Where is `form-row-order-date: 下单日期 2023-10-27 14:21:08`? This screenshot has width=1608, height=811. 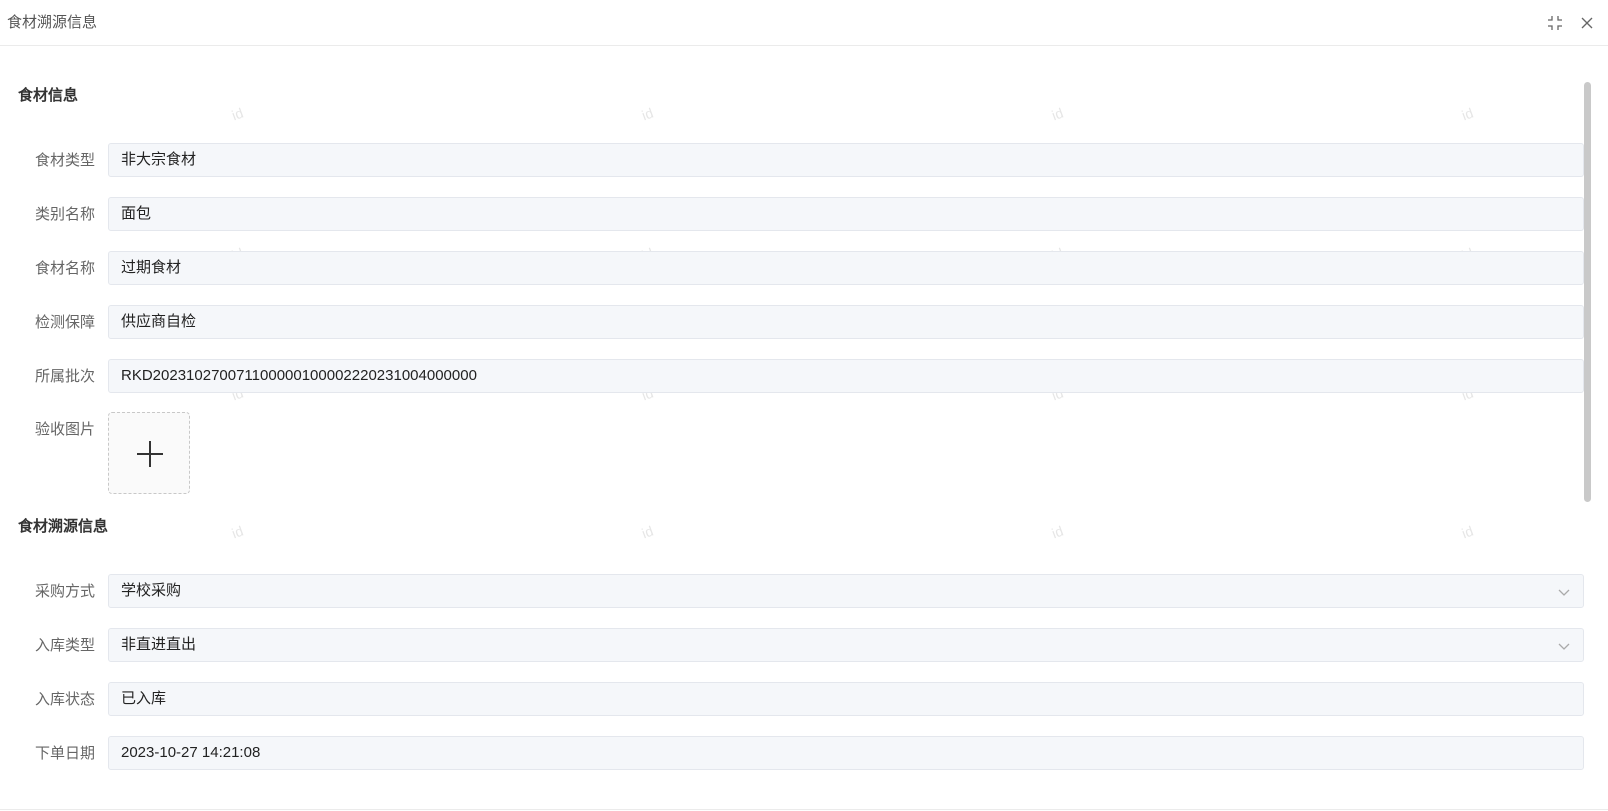 form-row-order-date: 下单日期 2023-10-27 14:21:08 is located at coordinates (795, 754).